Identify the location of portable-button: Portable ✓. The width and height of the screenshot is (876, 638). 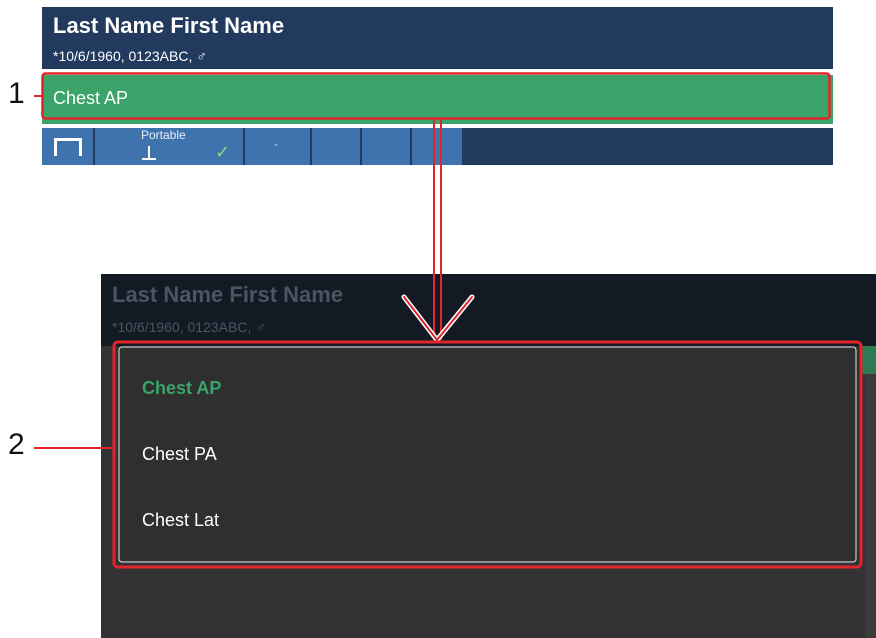
(170, 146).